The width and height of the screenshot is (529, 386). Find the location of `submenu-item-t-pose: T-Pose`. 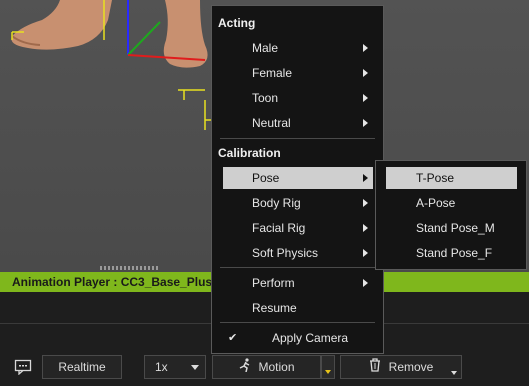

submenu-item-t-pose: T-Pose is located at coordinates (451, 178).